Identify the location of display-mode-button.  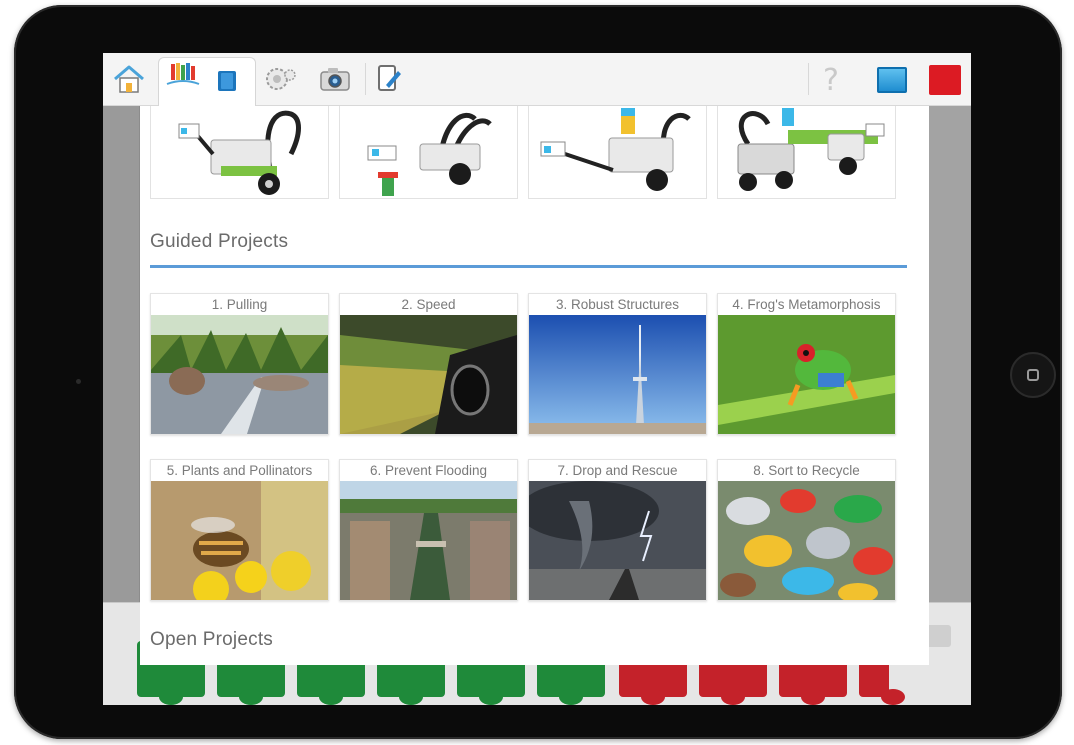
(892, 80).